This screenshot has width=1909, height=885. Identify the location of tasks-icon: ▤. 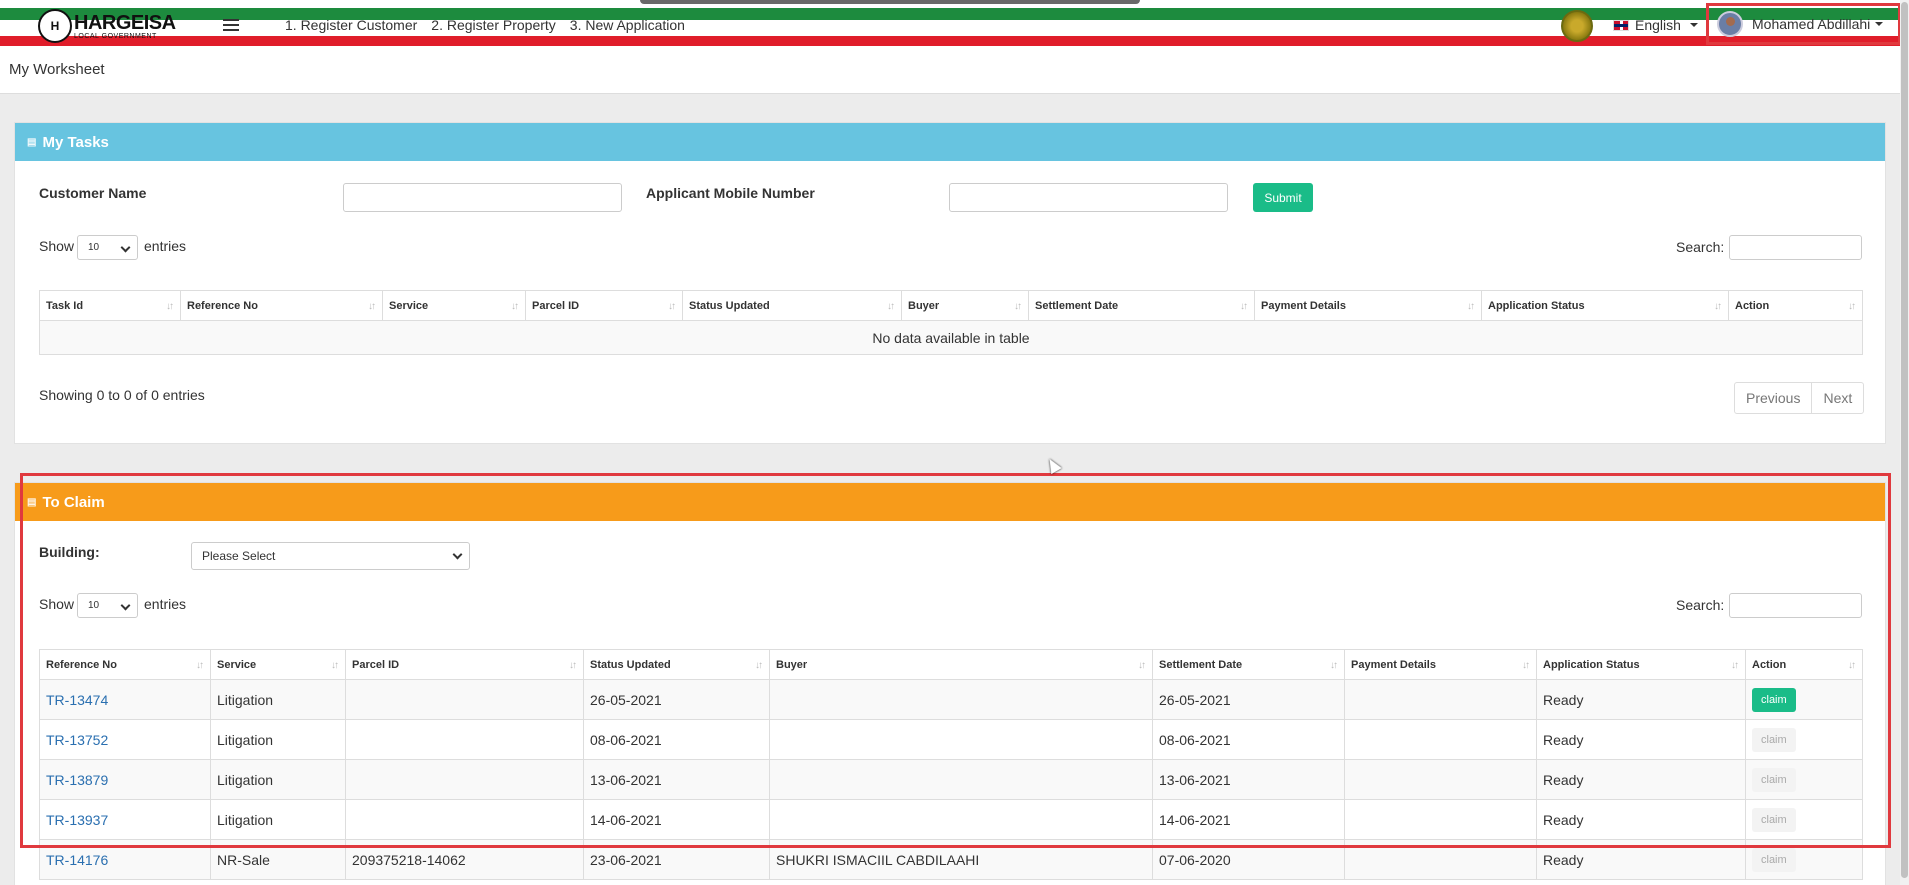
(32, 142).